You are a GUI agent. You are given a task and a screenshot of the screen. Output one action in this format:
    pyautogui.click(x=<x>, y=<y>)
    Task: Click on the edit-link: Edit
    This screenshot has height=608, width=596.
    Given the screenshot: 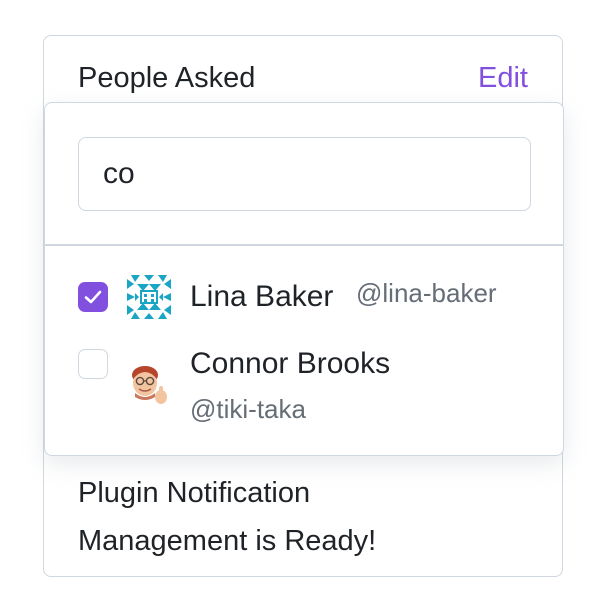 What is the action you would take?
    pyautogui.click(x=503, y=78)
    